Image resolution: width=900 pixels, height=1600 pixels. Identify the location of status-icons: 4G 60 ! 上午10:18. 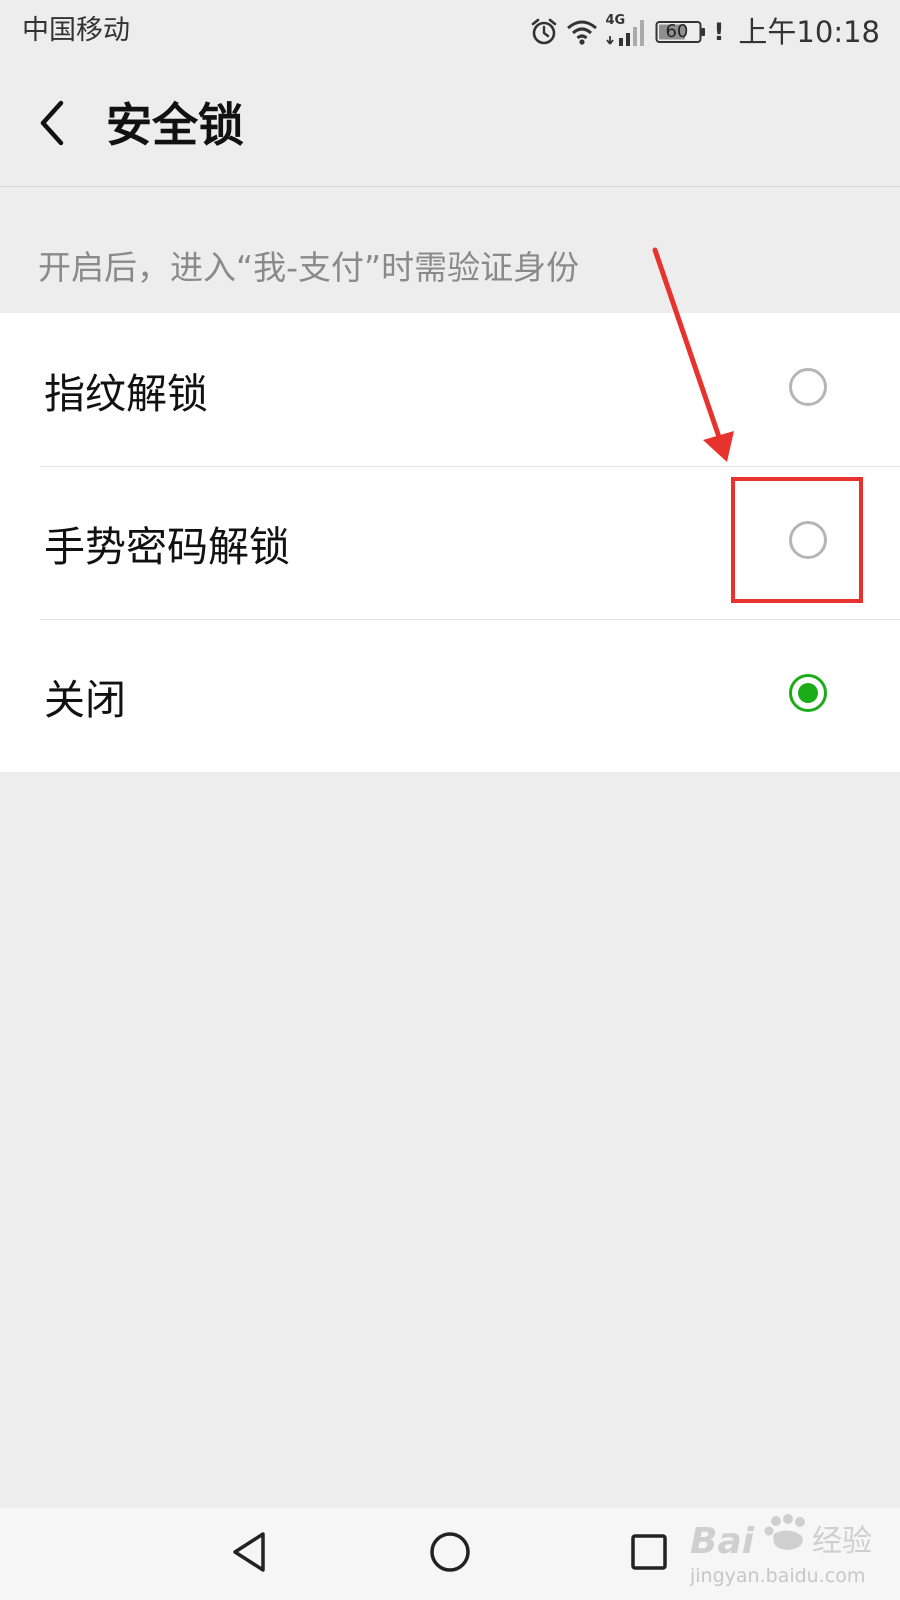
(704, 32).